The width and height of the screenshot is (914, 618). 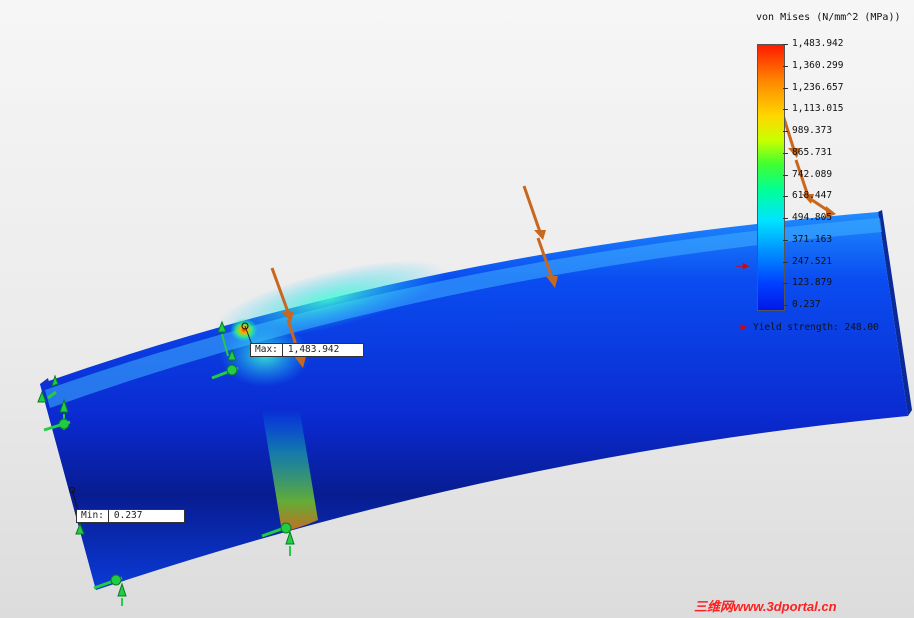 What do you see at coordinates (765, 606) in the screenshot?
I see `watermark: 三维网www.3dportal.cn` at bounding box center [765, 606].